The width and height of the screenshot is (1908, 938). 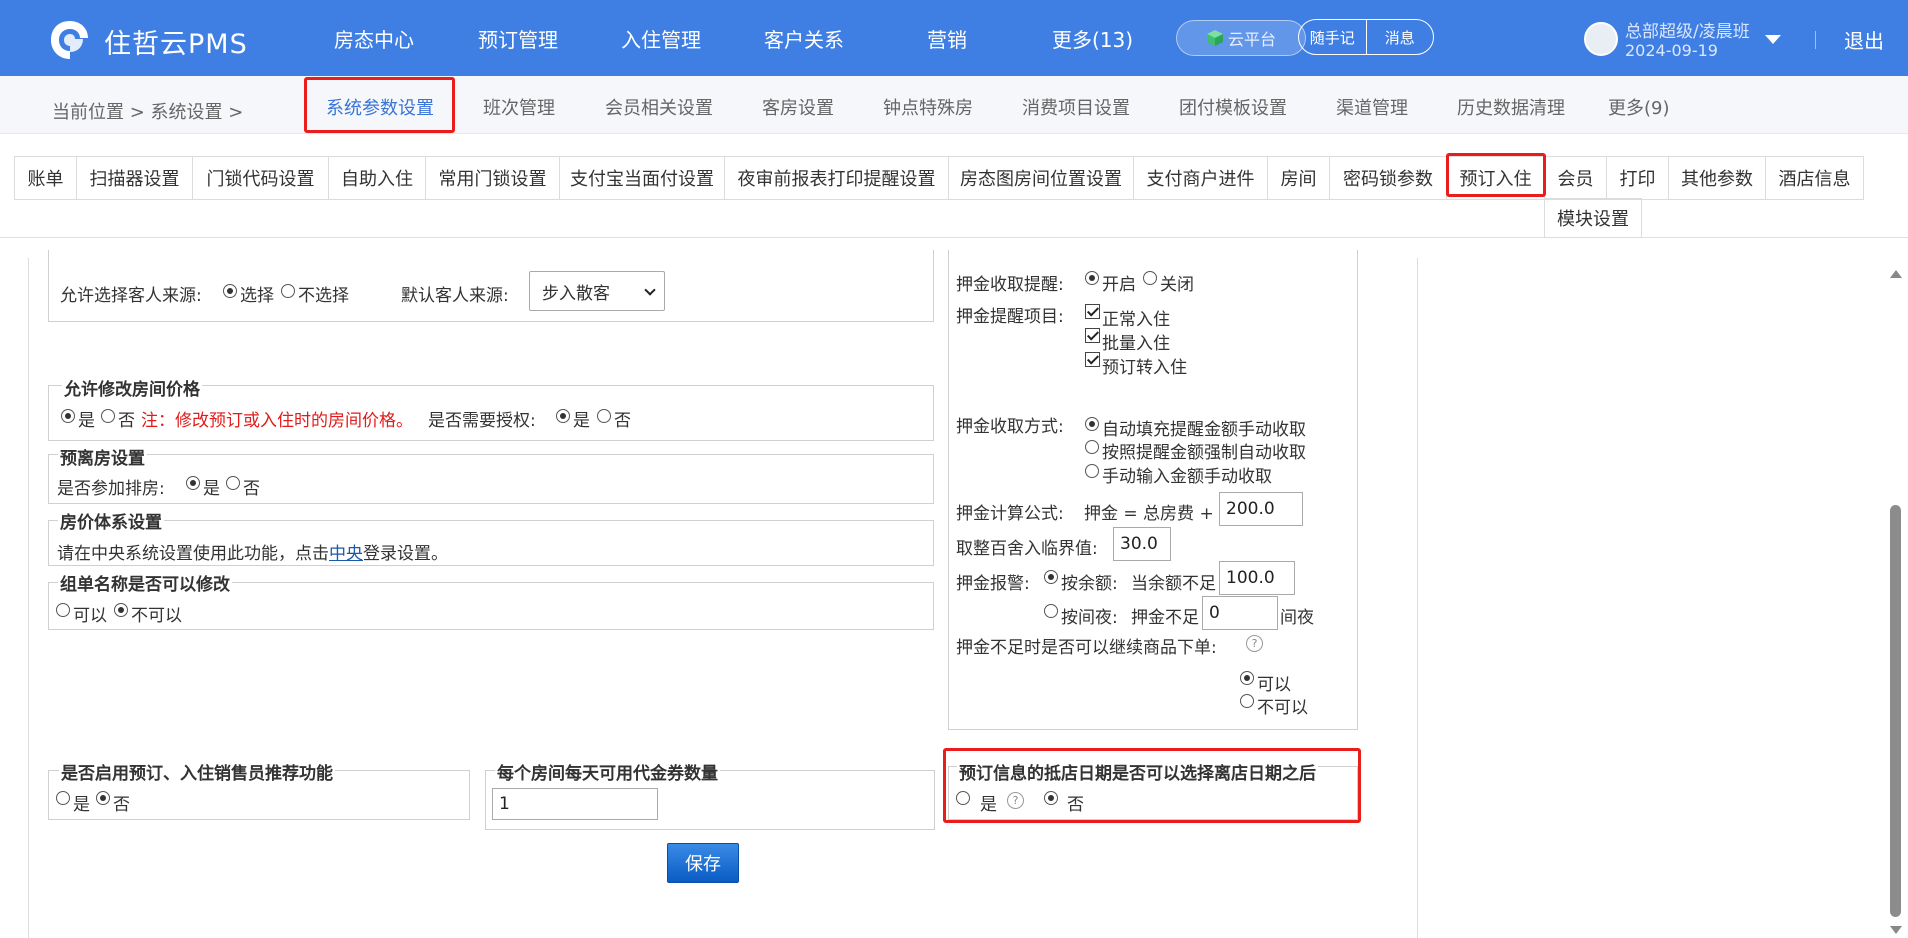 I want to click on subtab-hotel-info: 酒店信息, so click(x=1814, y=178).